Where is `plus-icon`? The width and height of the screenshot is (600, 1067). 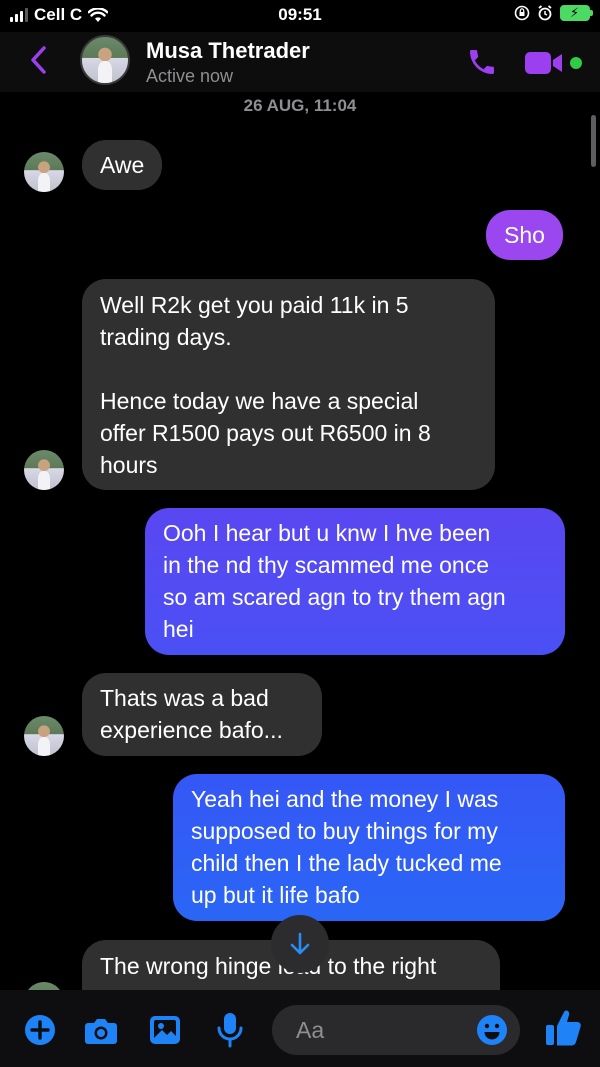 plus-icon is located at coordinates (40, 1030).